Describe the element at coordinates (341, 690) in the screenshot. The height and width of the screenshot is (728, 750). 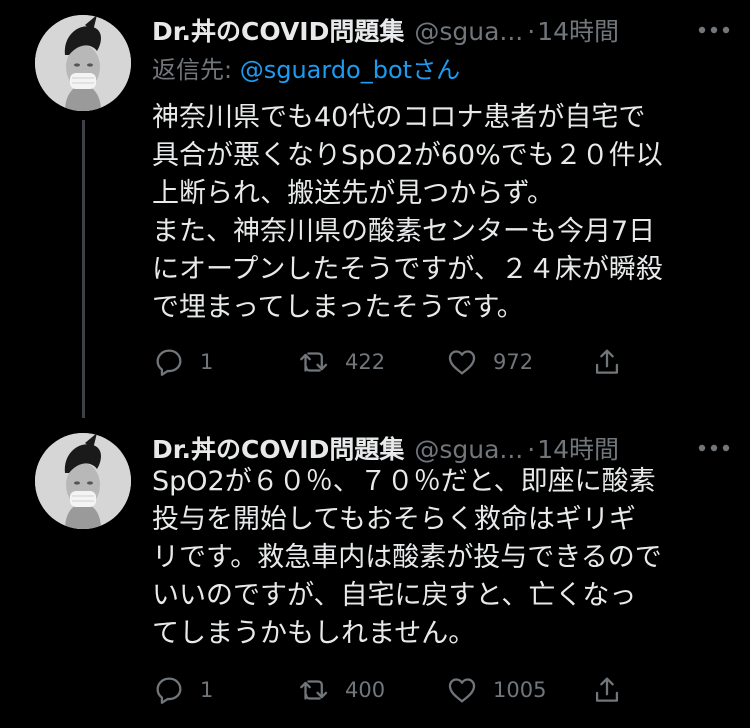
I see `retweet-button: 400` at that location.